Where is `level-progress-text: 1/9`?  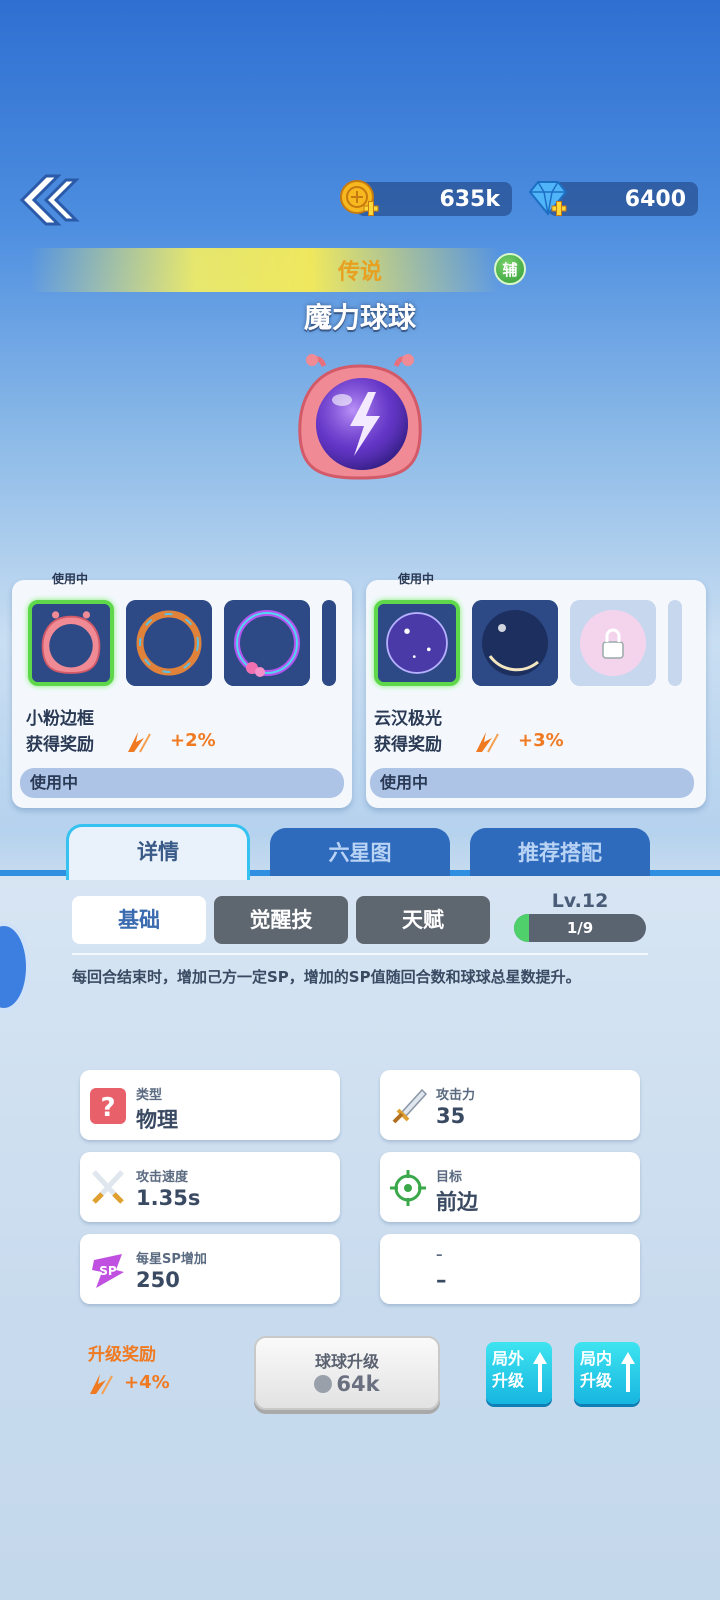
level-progress-text: 1/9 is located at coordinates (580, 928).